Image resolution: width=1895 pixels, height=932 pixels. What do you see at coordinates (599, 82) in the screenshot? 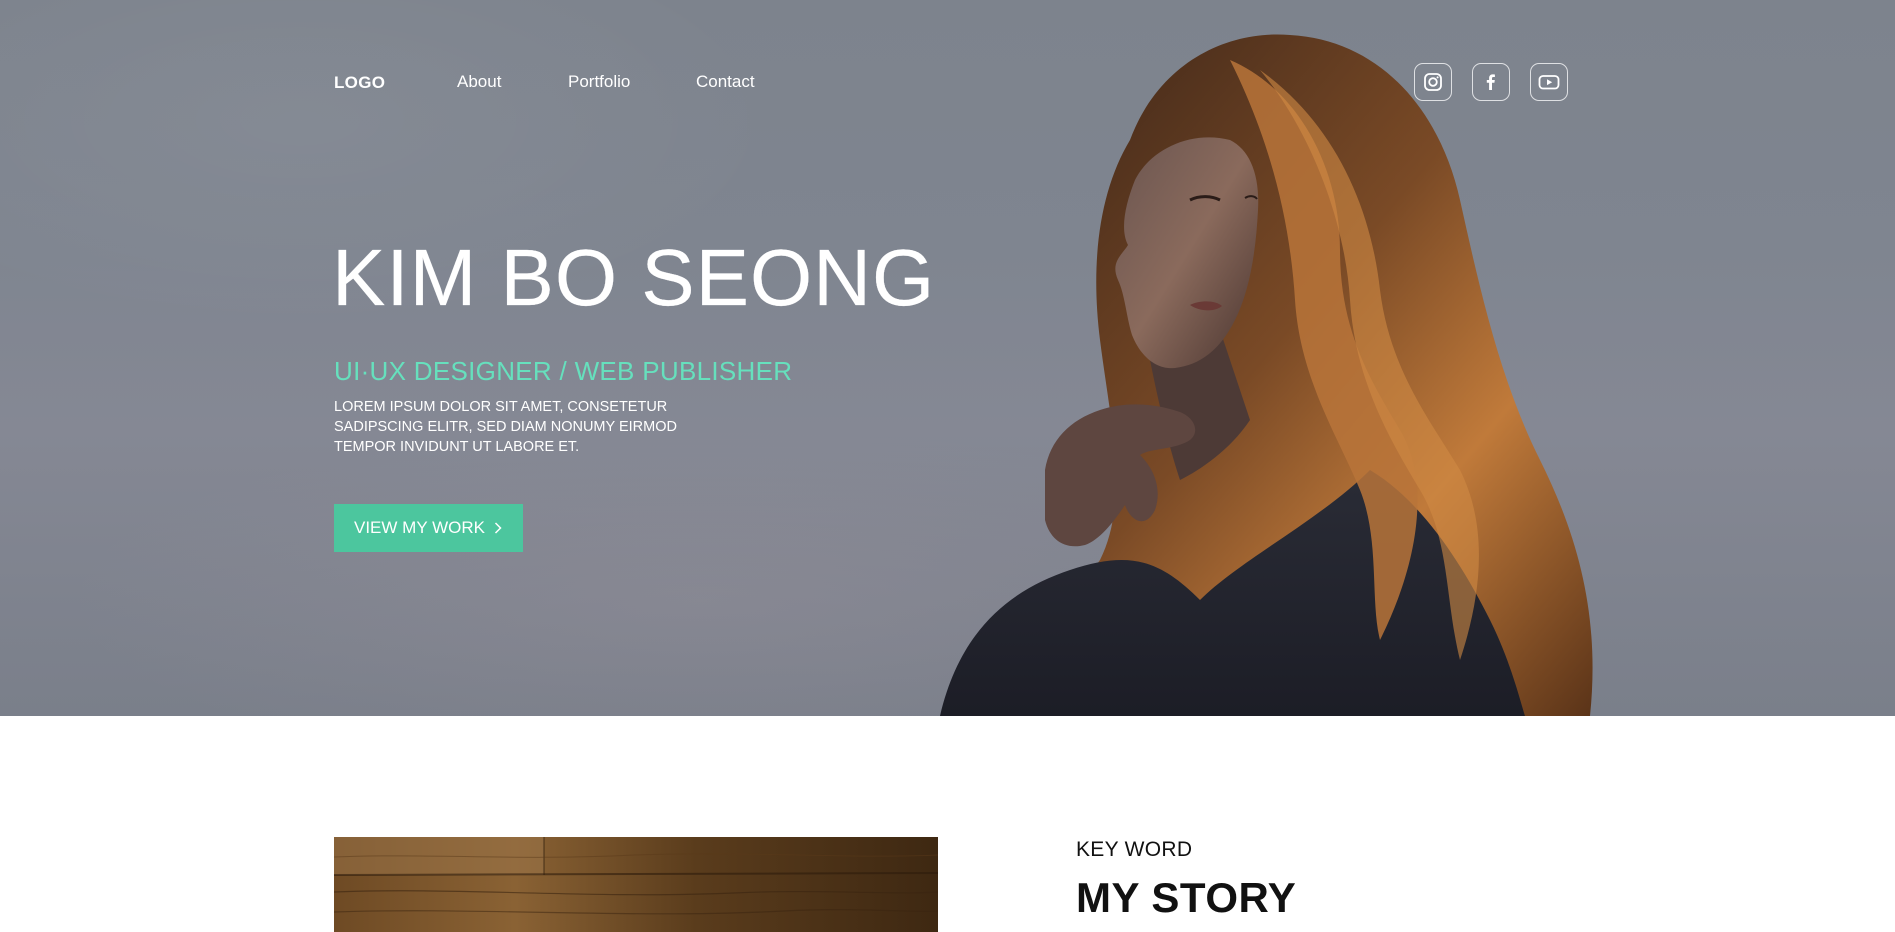
I see `nav-link-portfolio: Portfolio` at bounding box center [599, 82].